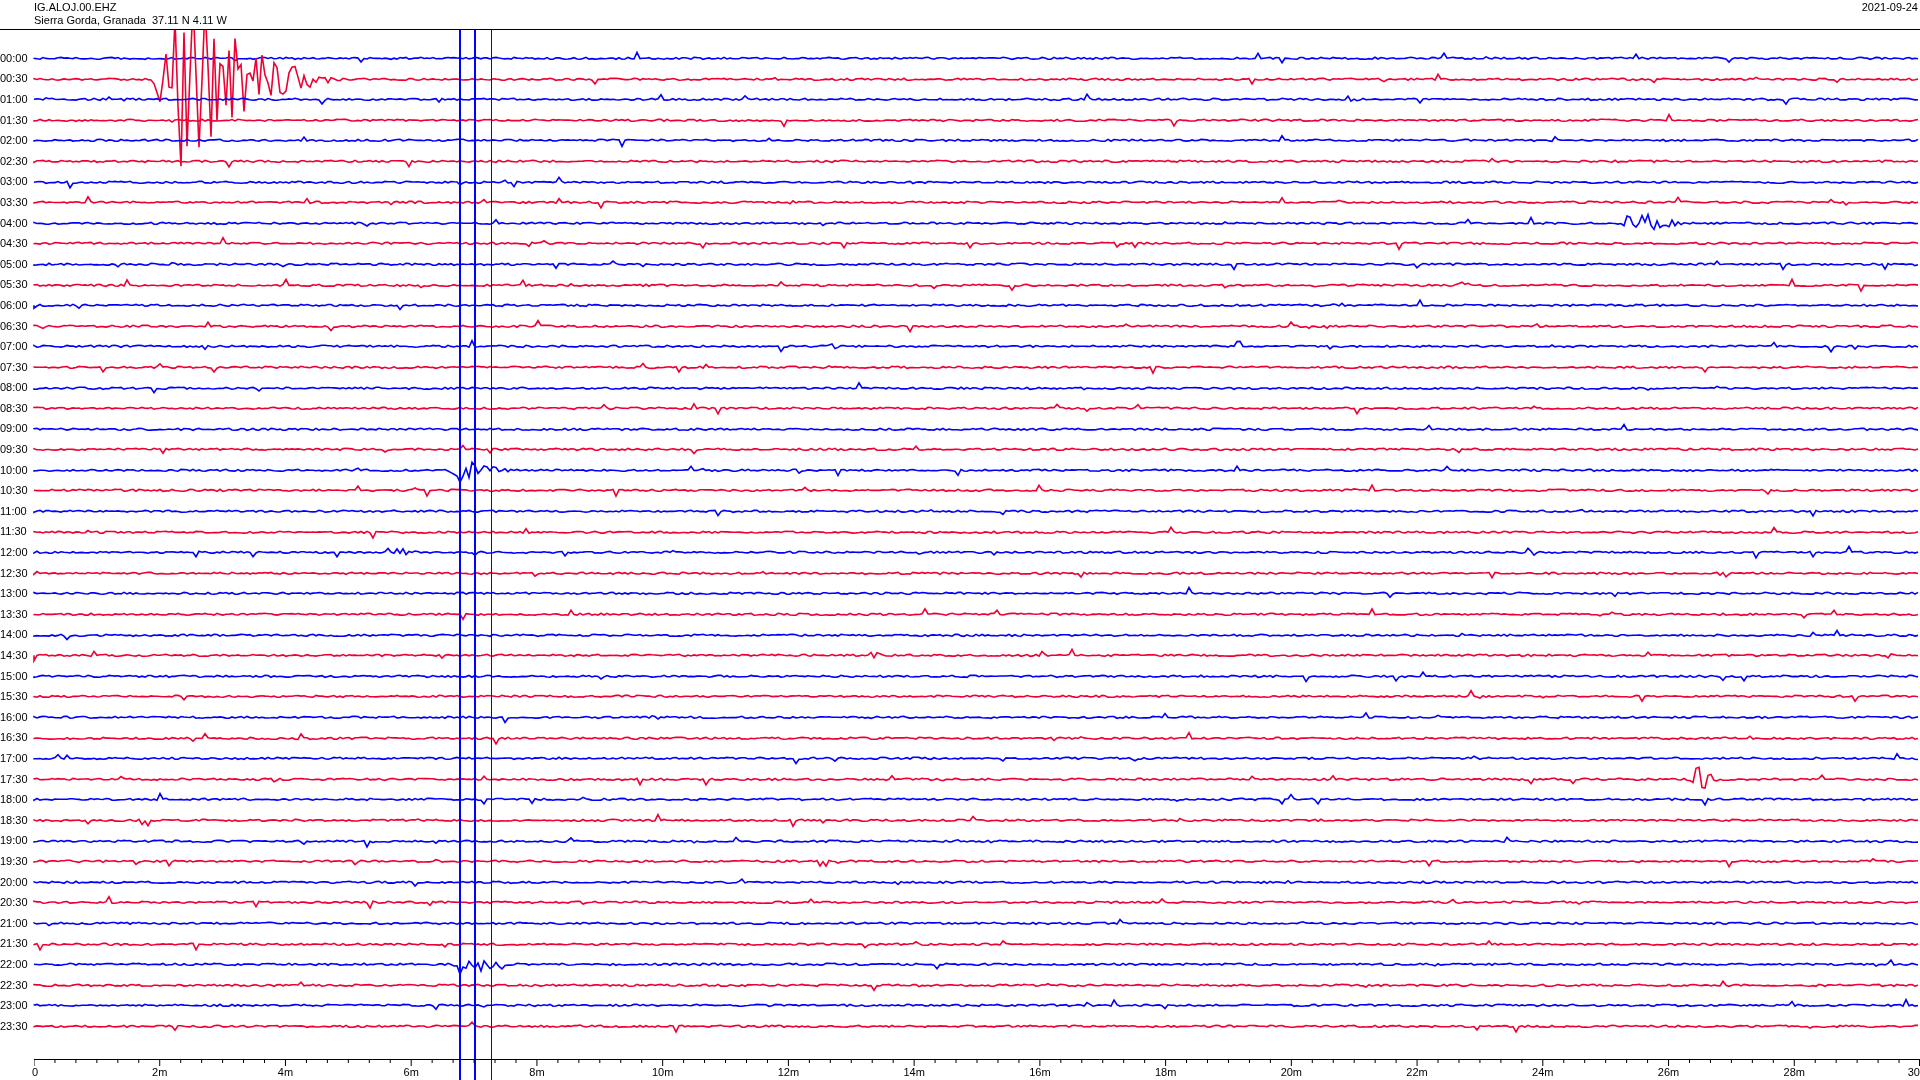 Image resolution: width=1920 pixels, height=1080 pixels. What do you see at coordinates (1165, 1072) in the screenshot?
I see `axis-tick-label: 18m` at bounding box center [1165, 1072].